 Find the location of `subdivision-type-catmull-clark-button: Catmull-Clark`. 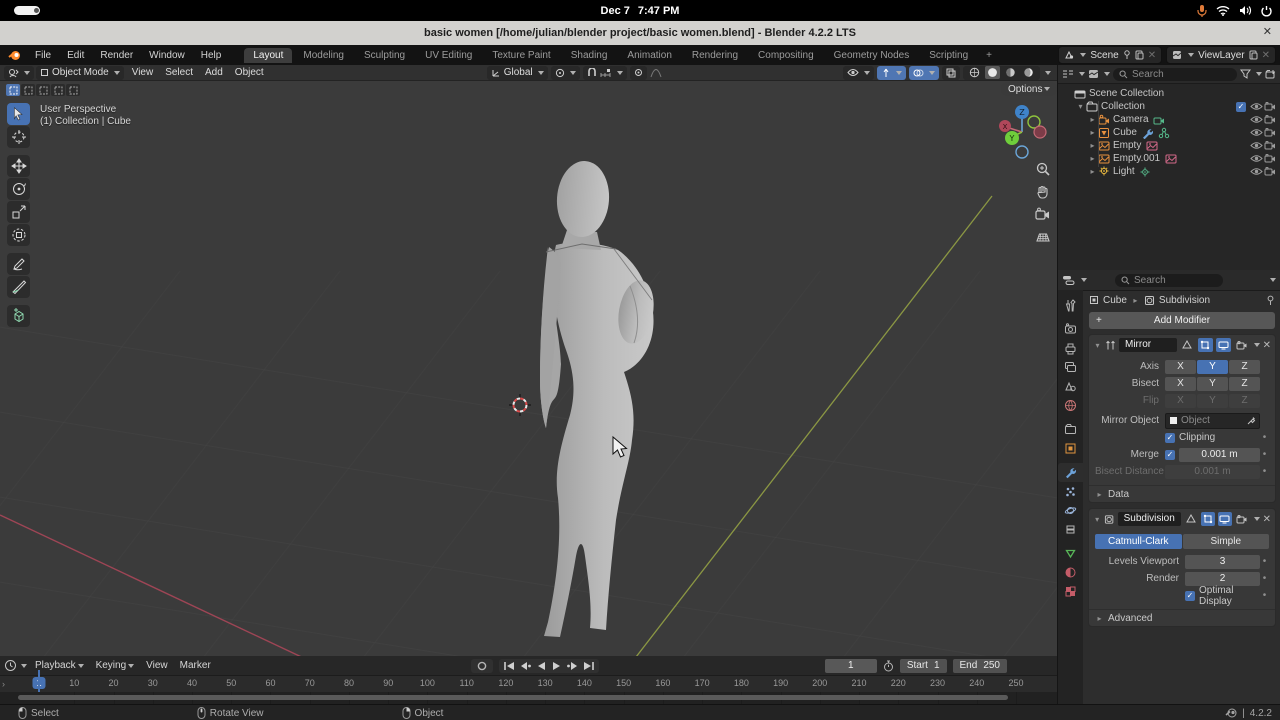

subdivision-type-catmull-clark-button: Catmull-Clark is located at coordinates (1138, 541).